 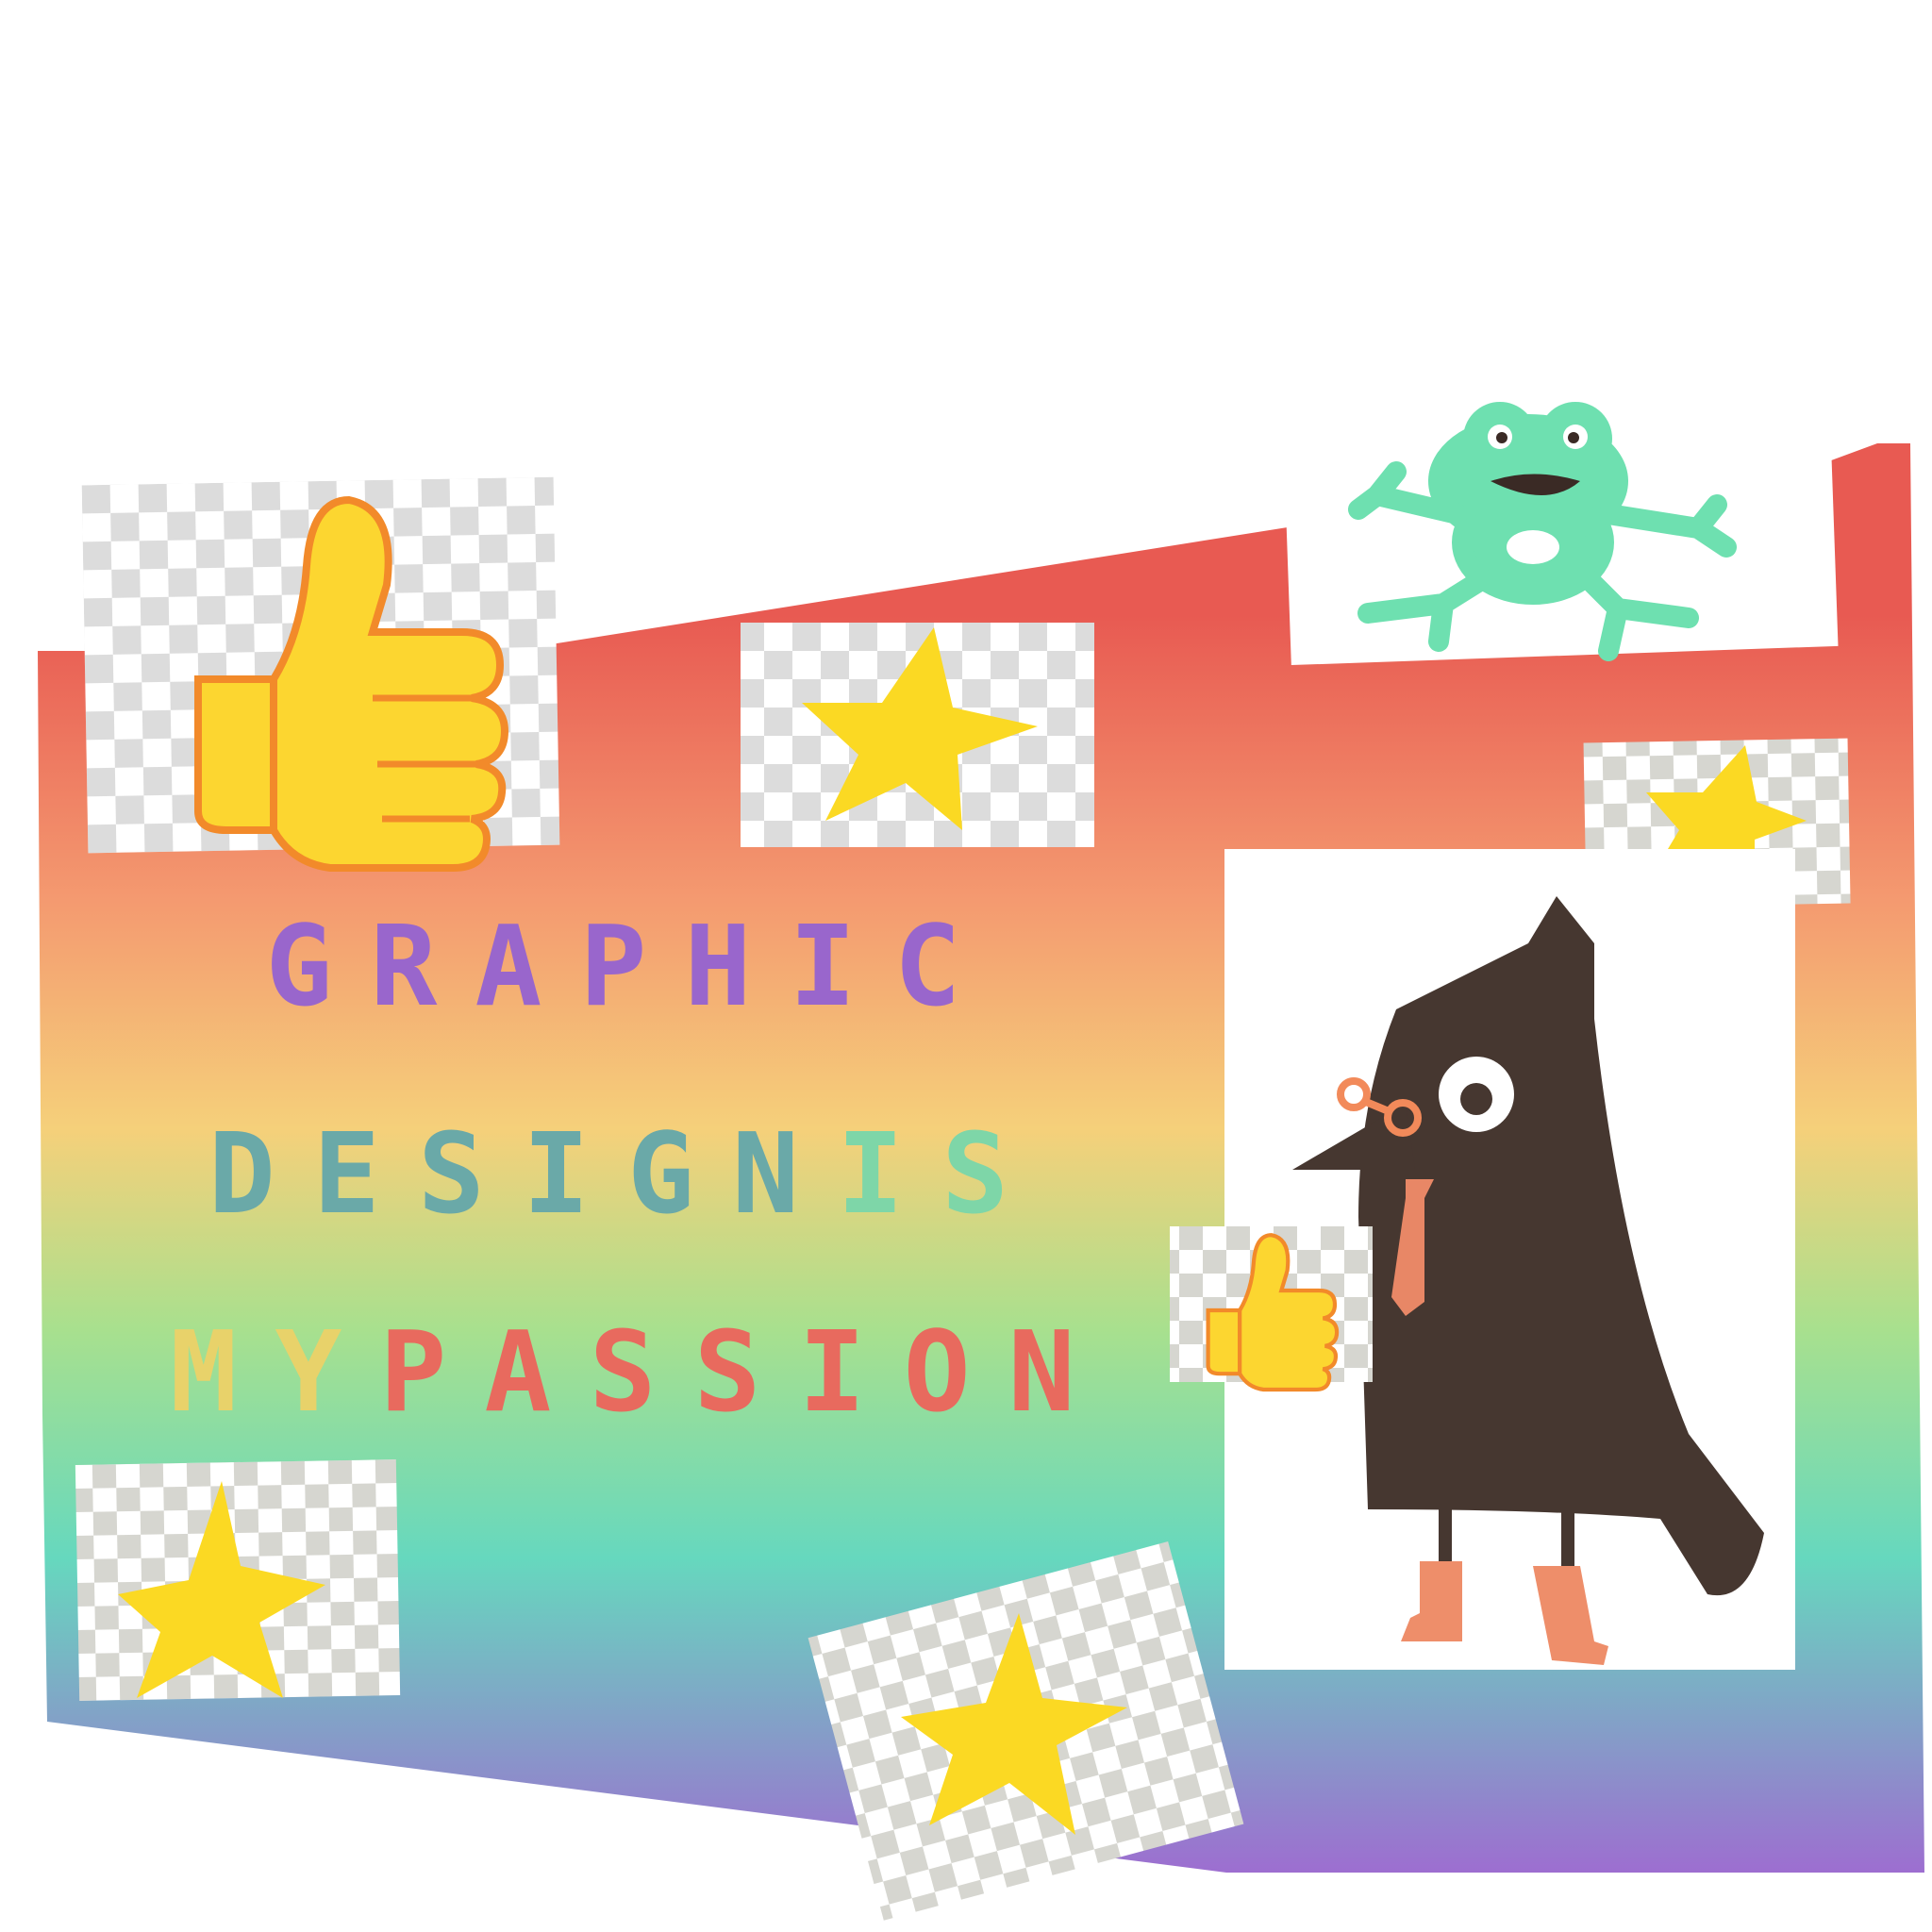 What do you see at coordinates (918, 735) in the screenshot?
I see `star-card-top` at bounding box center [918, 735].